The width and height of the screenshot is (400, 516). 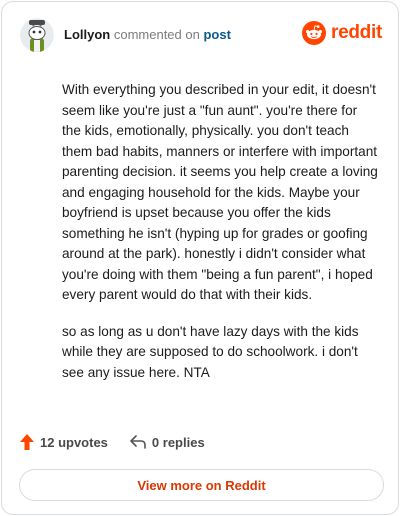 I want to click on upvote-count: 12 upvotes, so click(x=74, y=442).